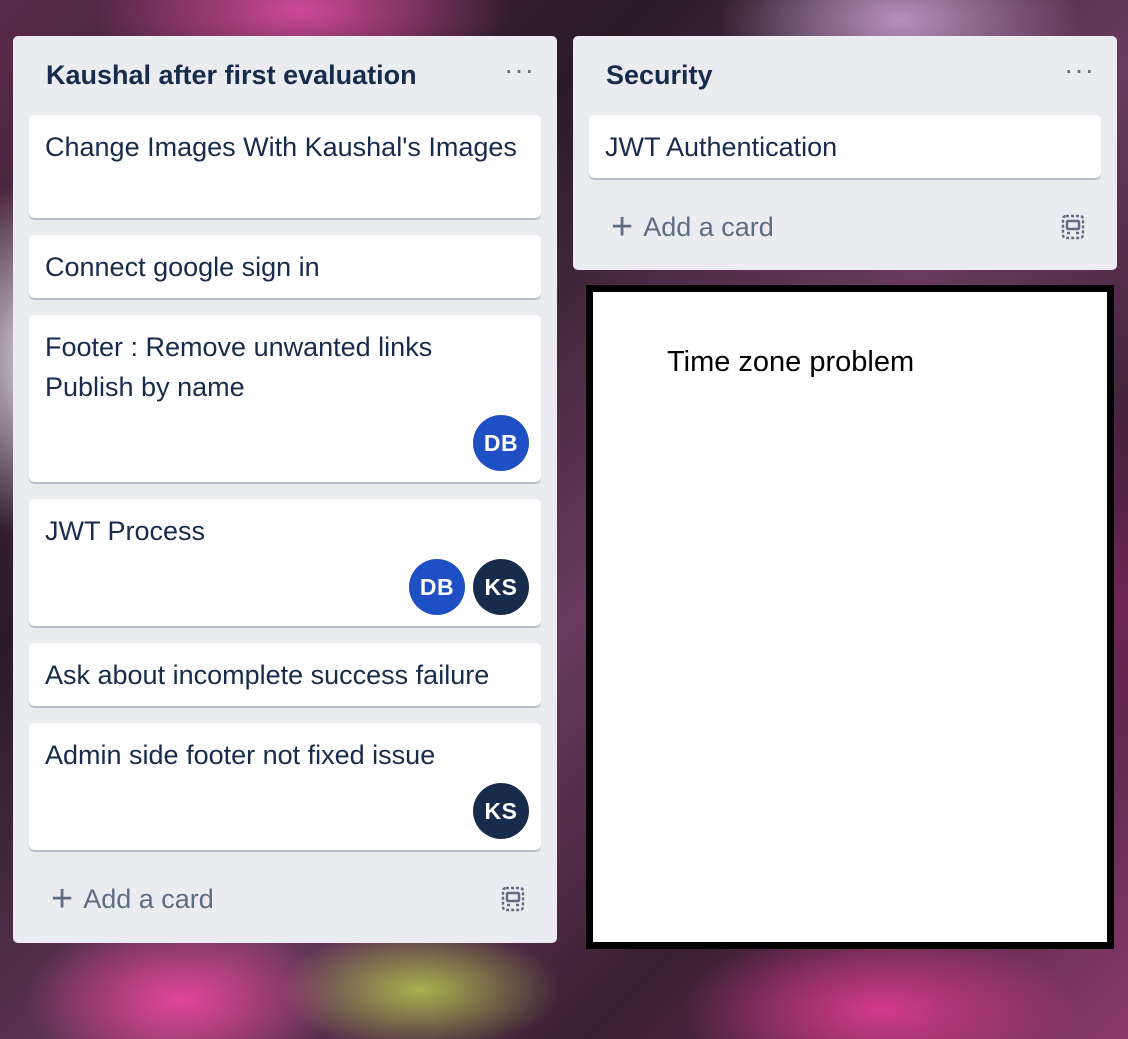 The height and width of the screenshot is (1039, 1128). I want to click on card-title: Connect google sign in, so click(182, 267).